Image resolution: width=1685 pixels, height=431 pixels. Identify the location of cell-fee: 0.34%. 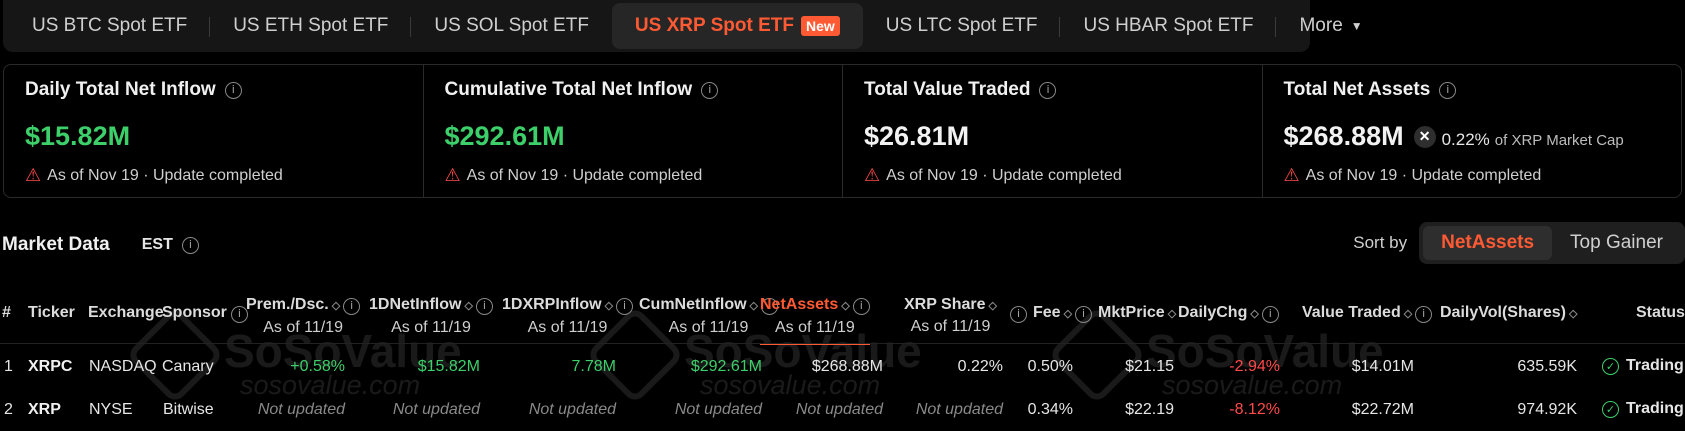
(1050, 409).